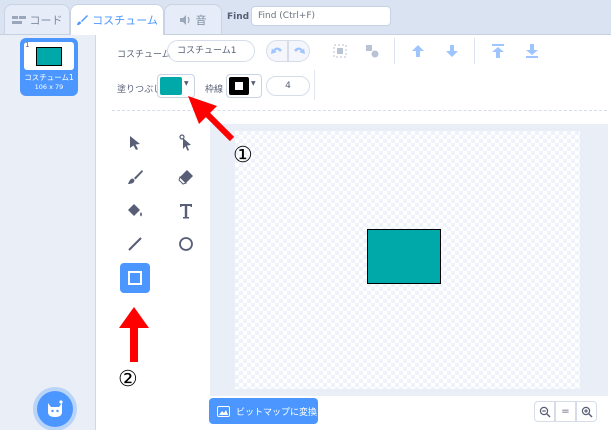  What do you see at coordinates (211, 119) in the screenshot?
I see `arrow-1-icon` at bounding box center [211, 119].